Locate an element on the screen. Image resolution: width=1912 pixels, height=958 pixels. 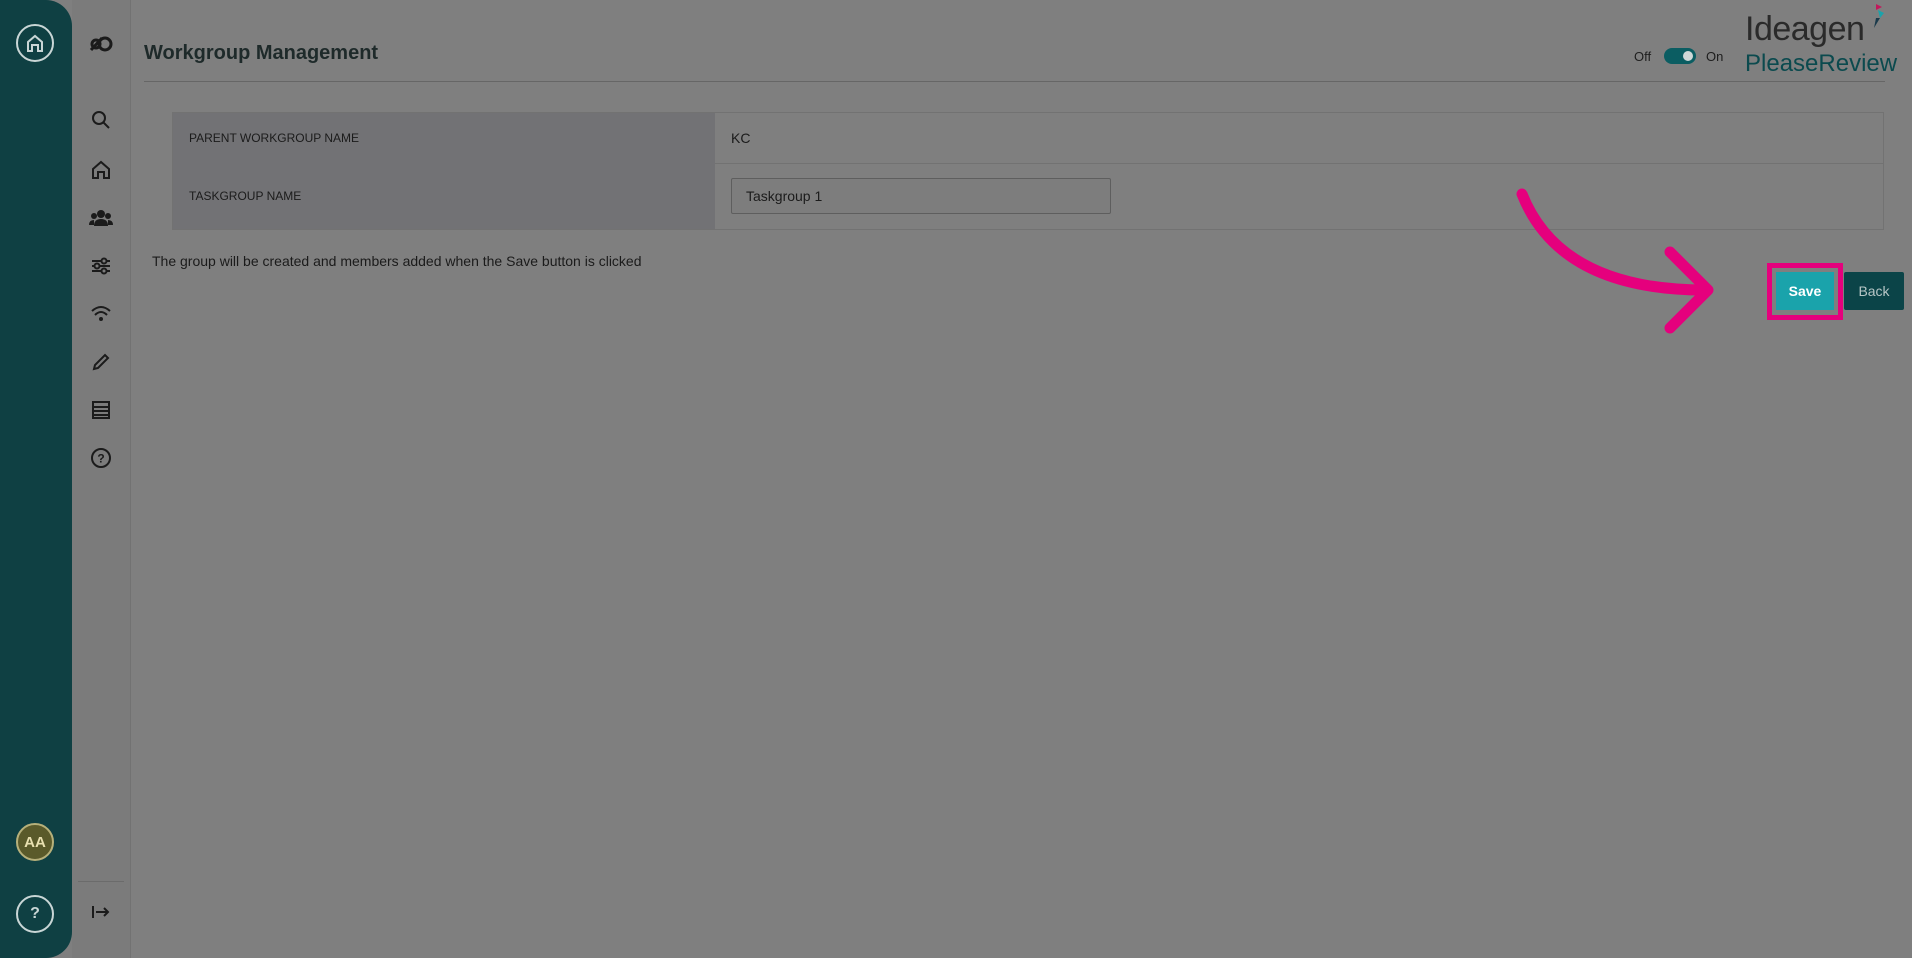
toggle-knob is located at coordinates (1688, 56).